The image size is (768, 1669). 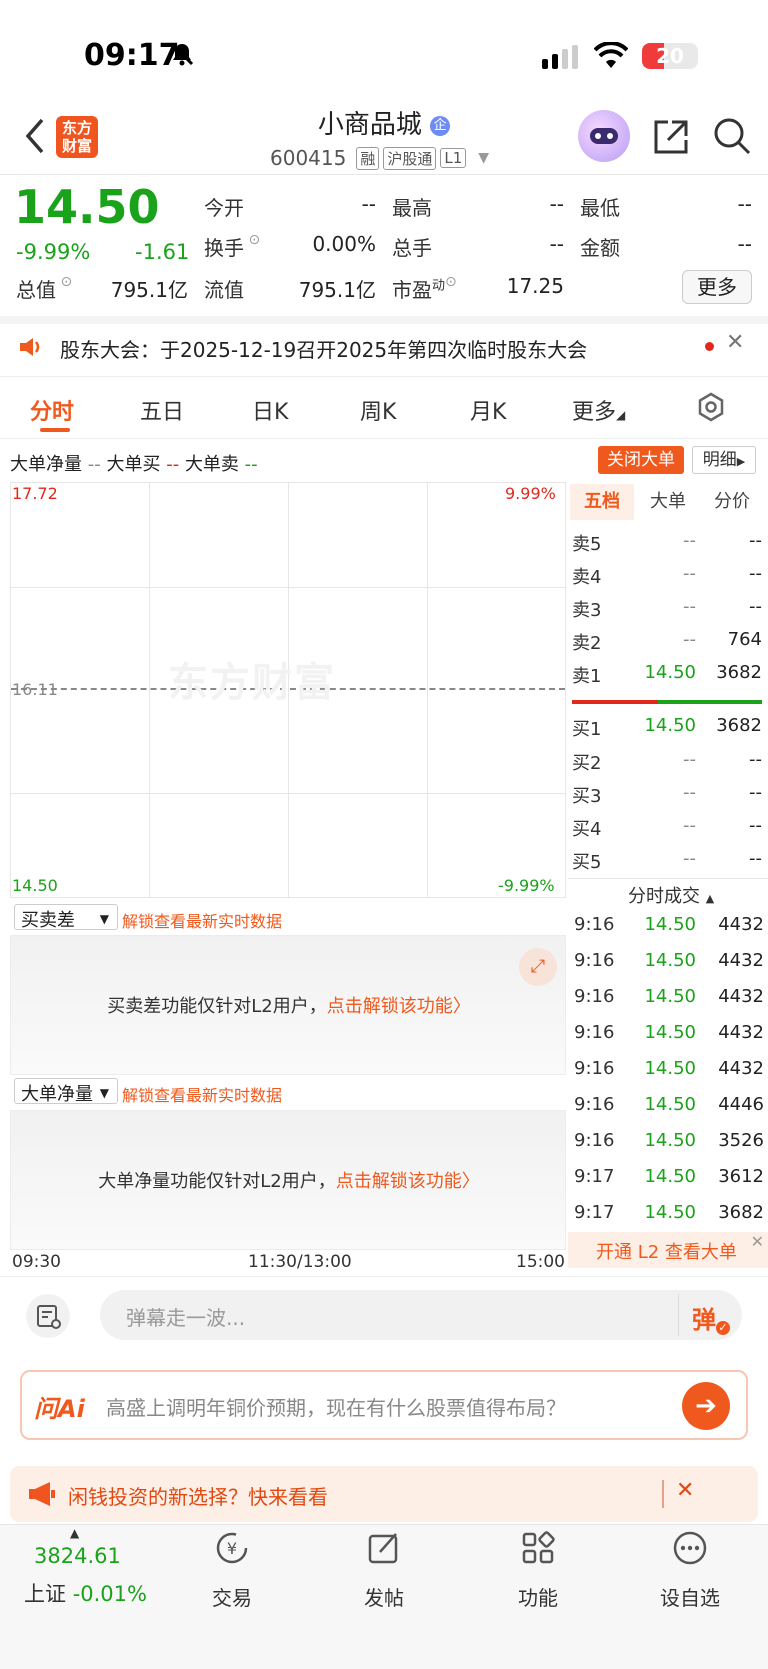 What do you see at coordinates (59, 1409) in the screenshot?
I see `ai-logo: 问Ai` at bounding box center [59, 1409].